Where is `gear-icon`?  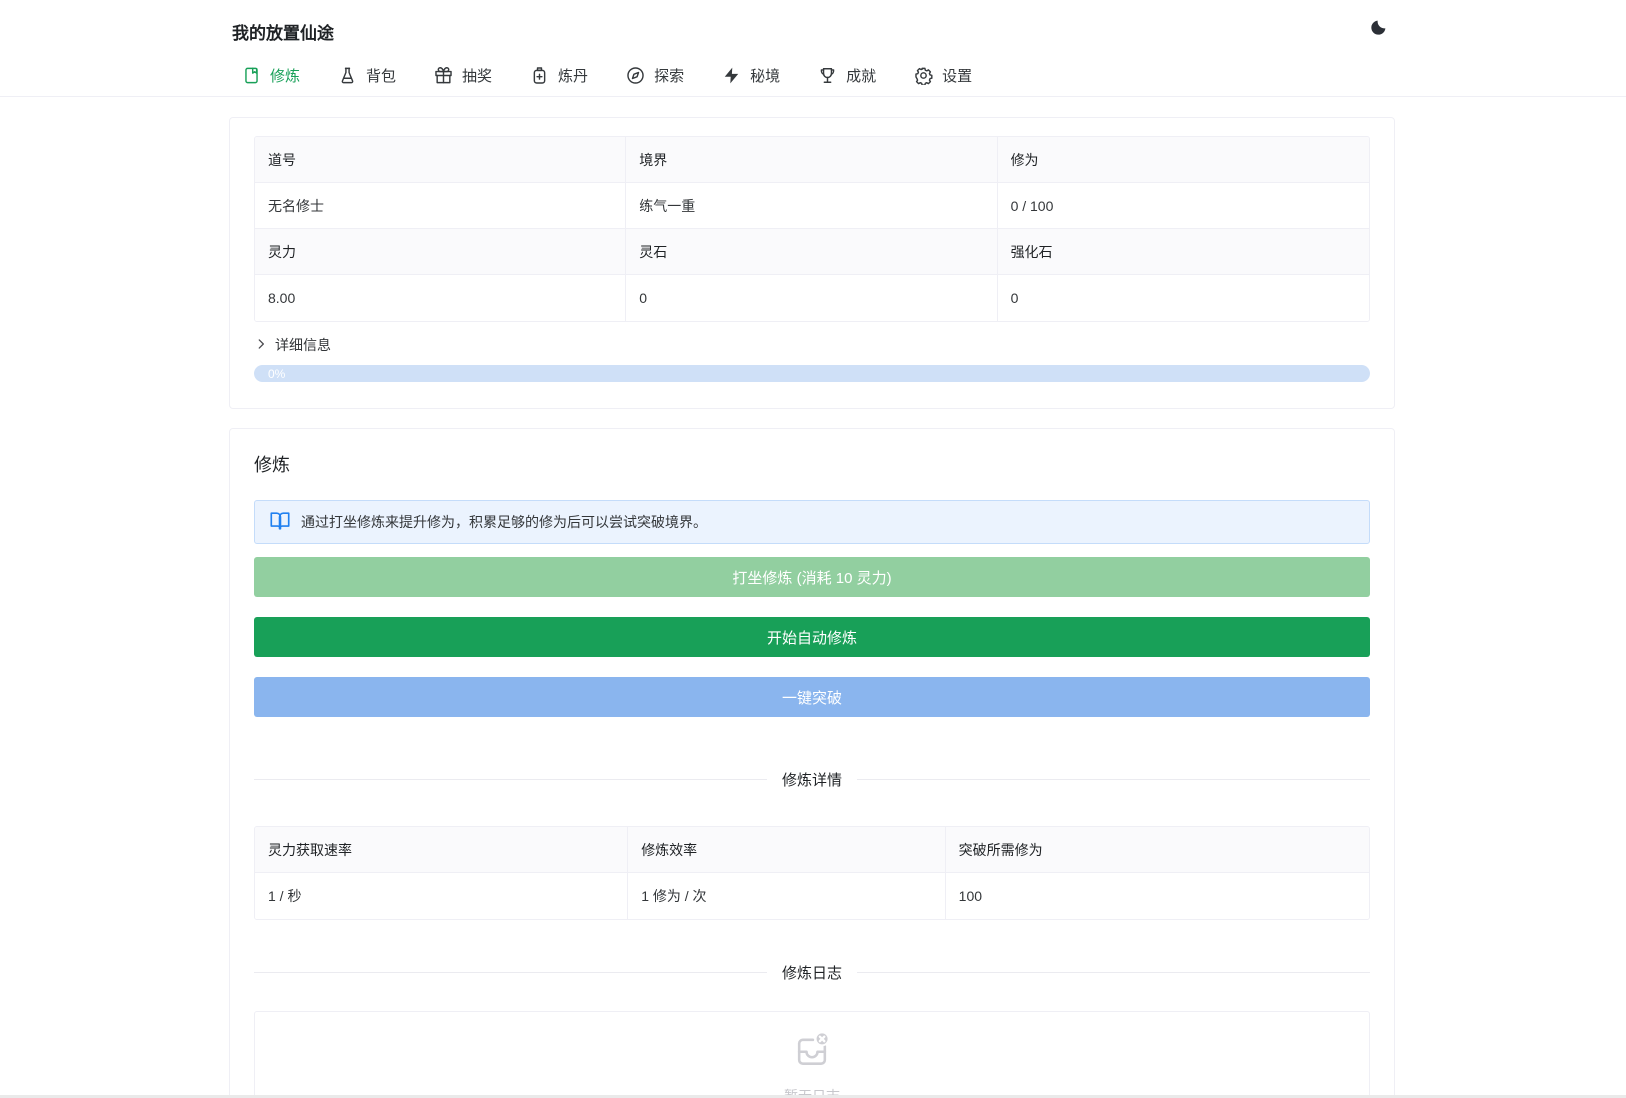 gear-icon is located at coordinates (923, 75).